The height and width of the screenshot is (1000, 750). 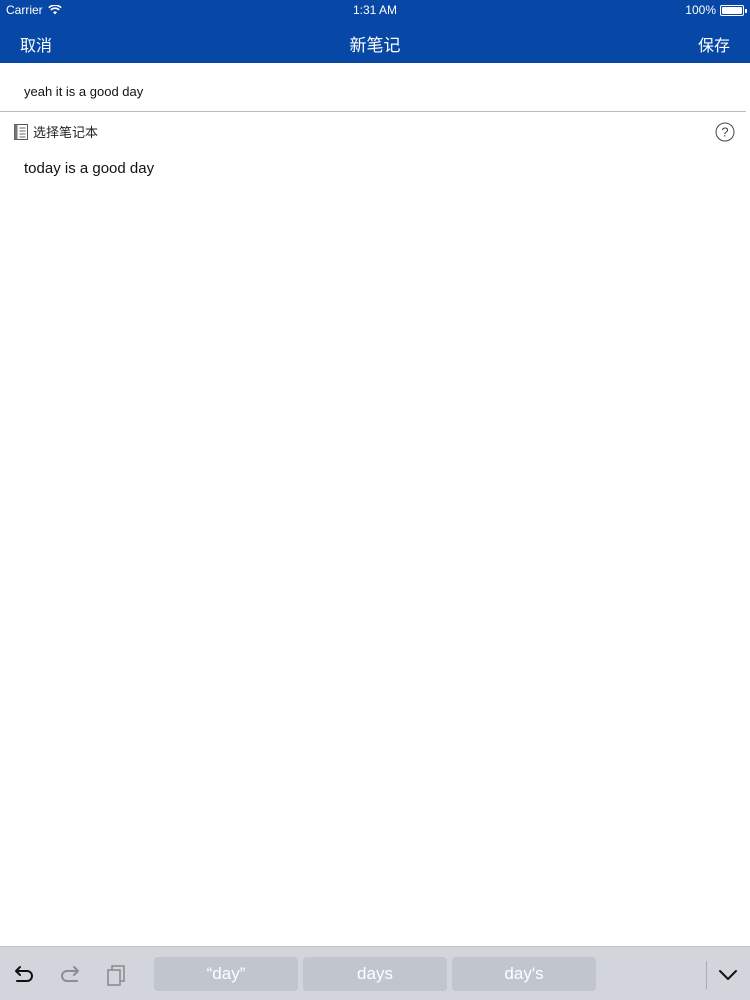 What do you see at coordinates (21, 131) in the screenshot?
I see `notebook-icon` at bounding box center [21, 131].